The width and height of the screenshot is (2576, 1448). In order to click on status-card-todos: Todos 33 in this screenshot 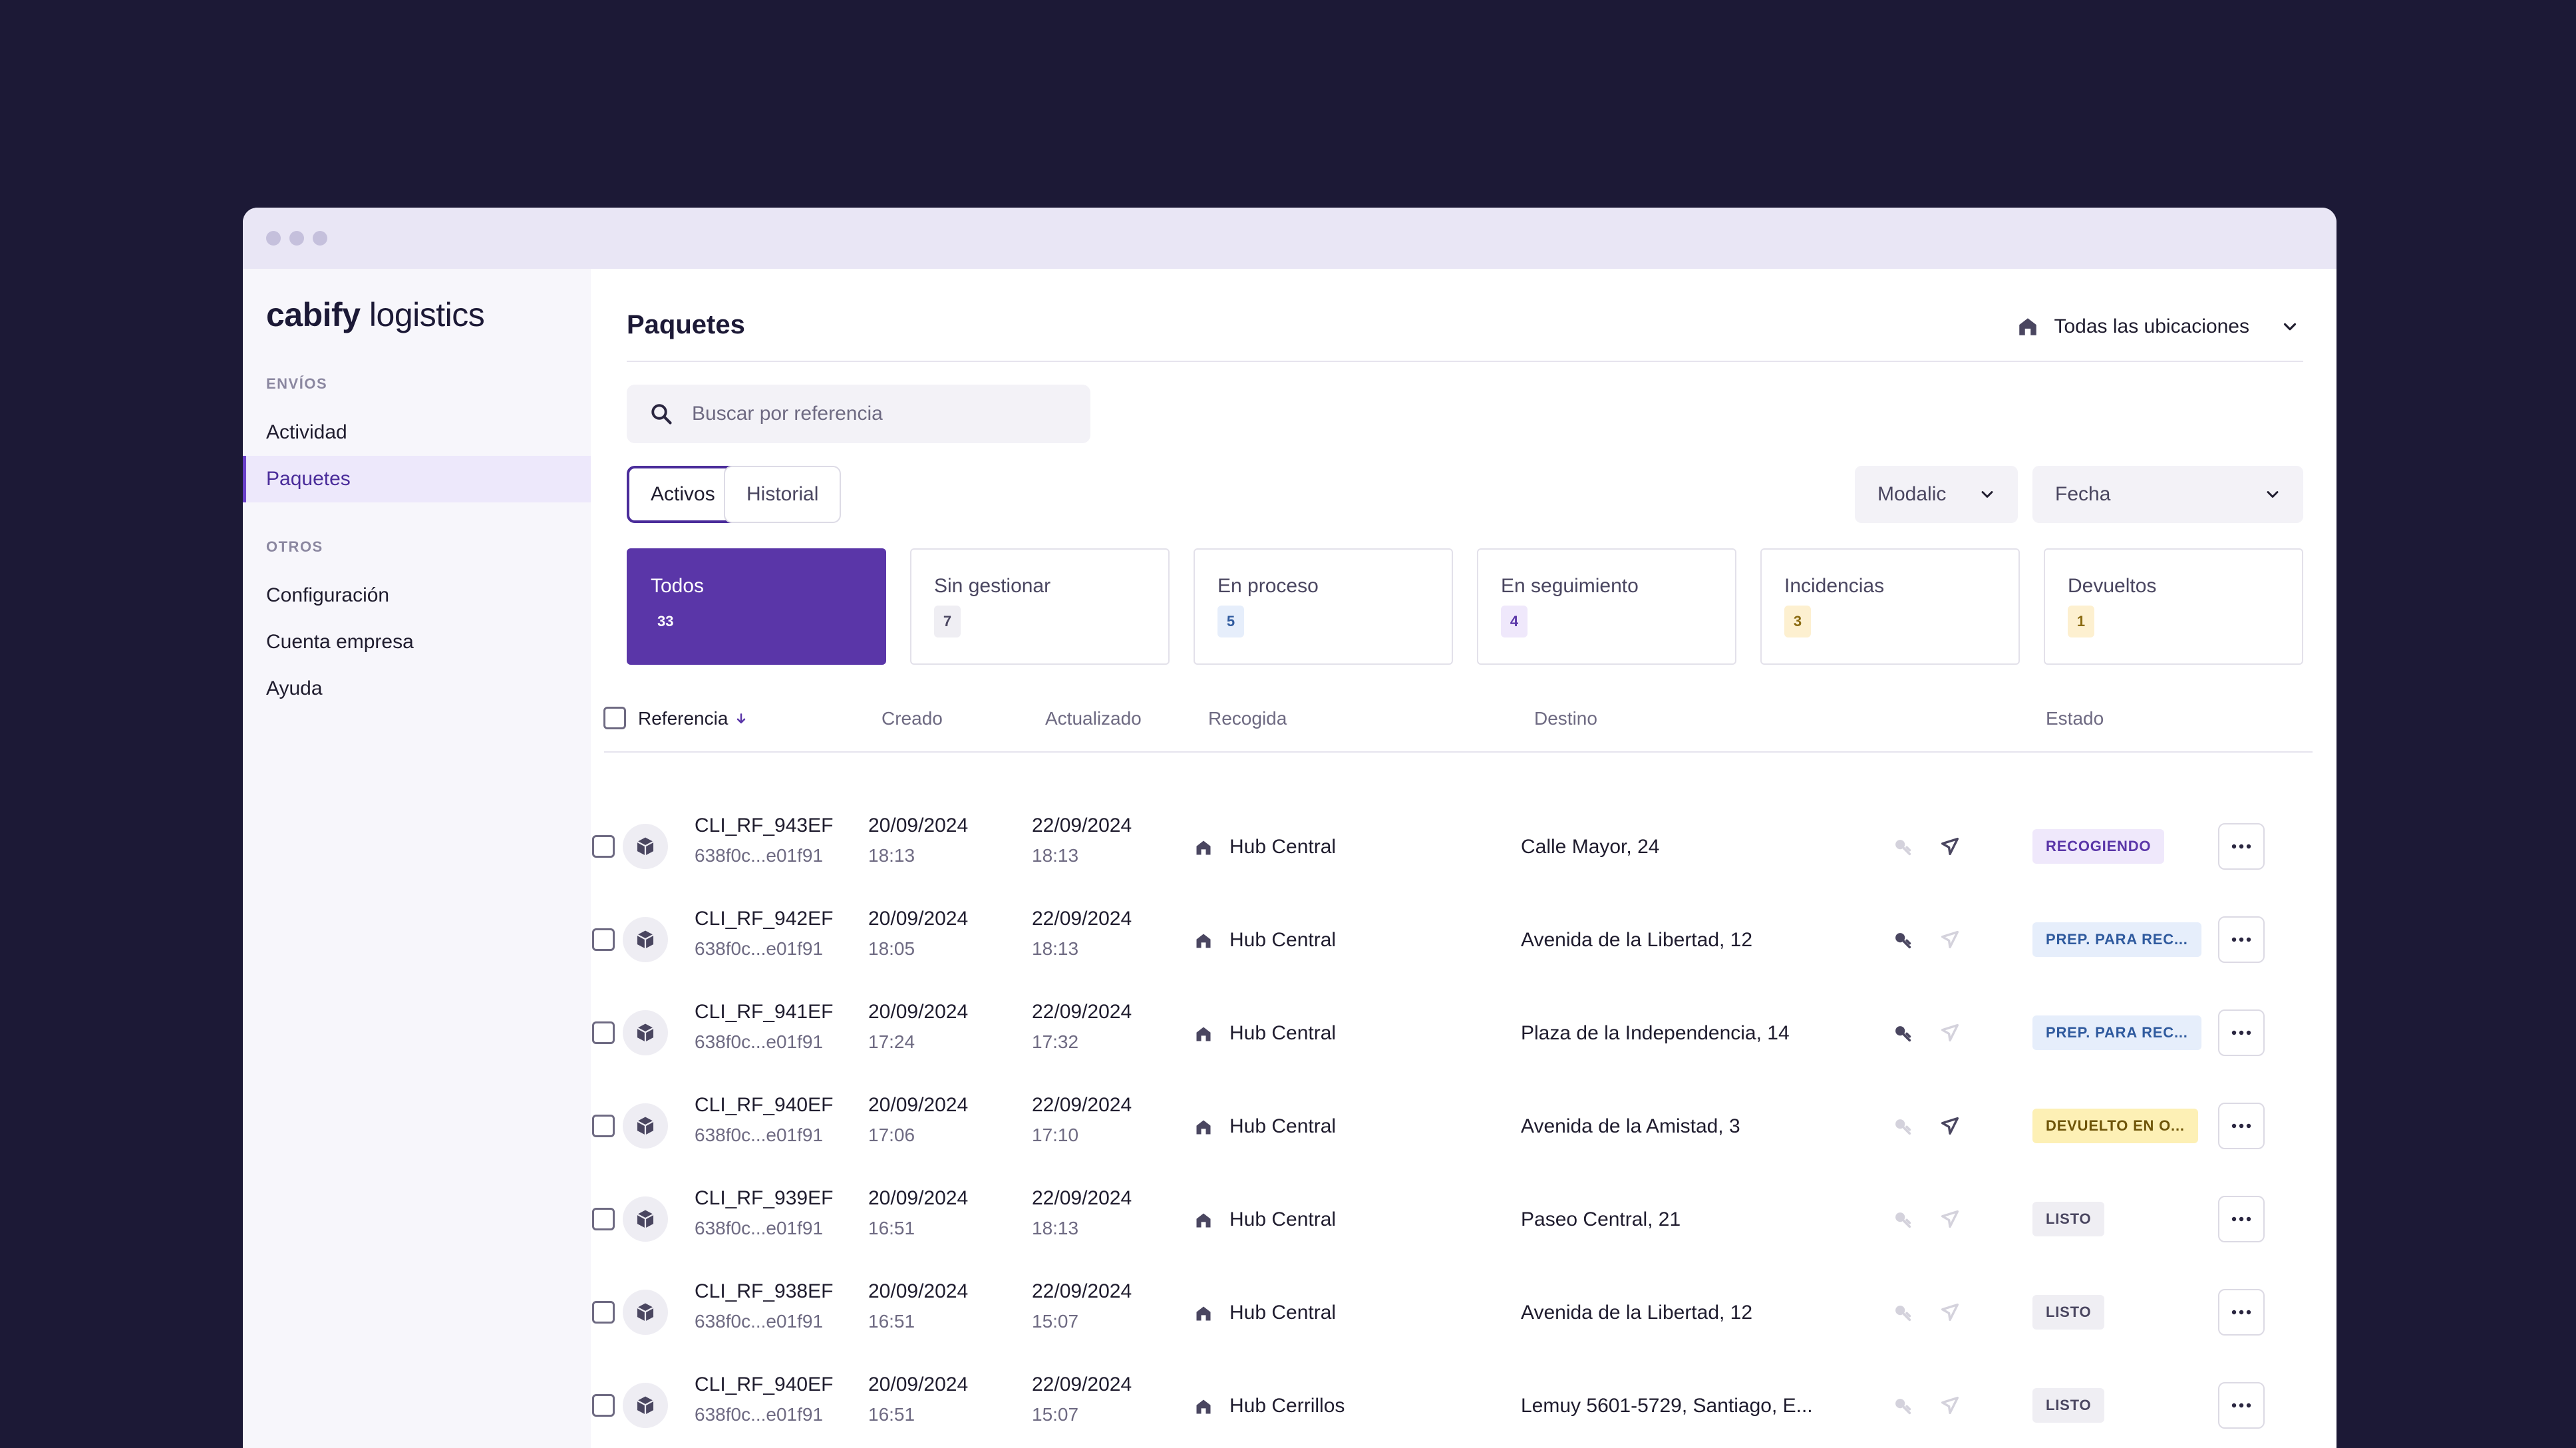, I will do `click(756, 606)`.